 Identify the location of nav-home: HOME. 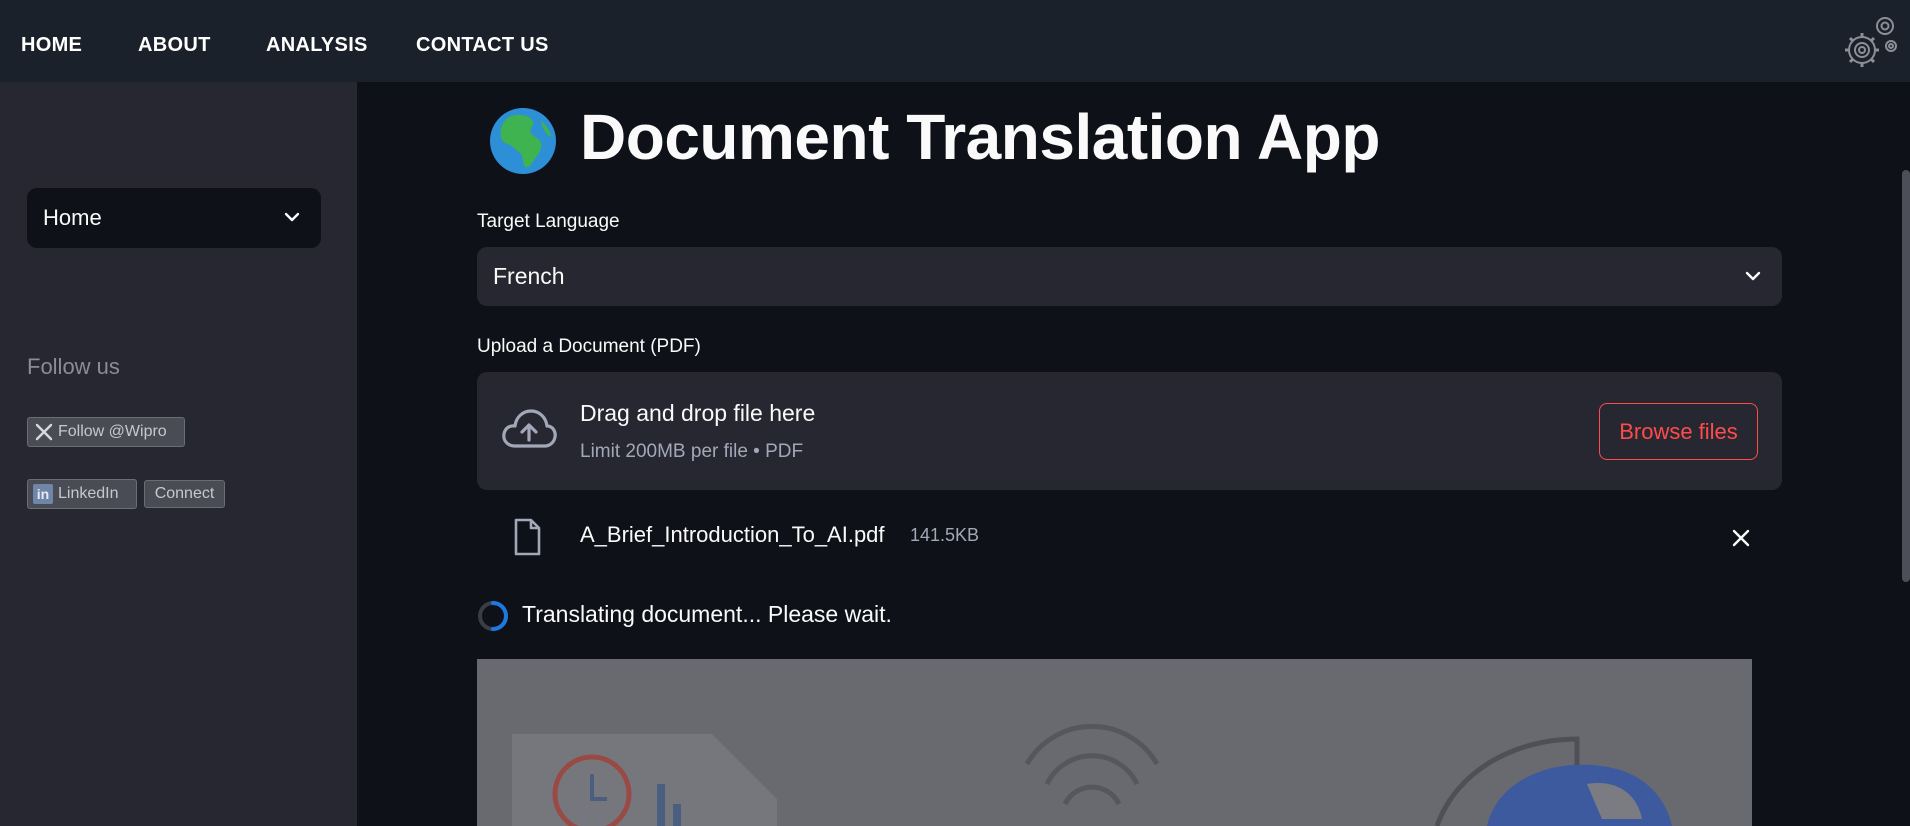
(51, 45).